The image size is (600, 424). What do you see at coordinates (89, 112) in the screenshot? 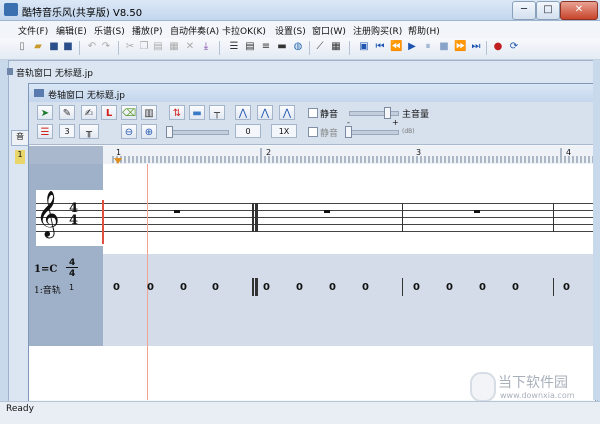
I see `pencil-note-icon: ✍` at bounding box center [89, 112].